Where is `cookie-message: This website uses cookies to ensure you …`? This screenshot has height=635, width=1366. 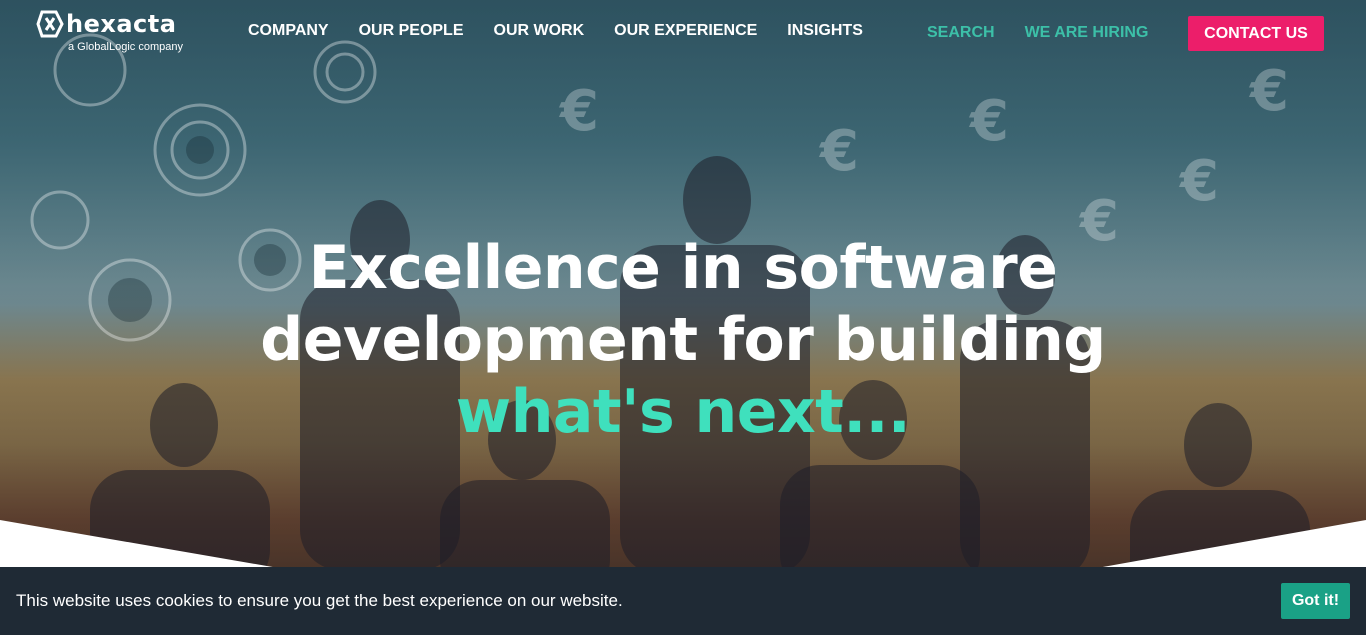
cookie-message: This website uses cookies to ensure you … is located at coordinates (319, 600).